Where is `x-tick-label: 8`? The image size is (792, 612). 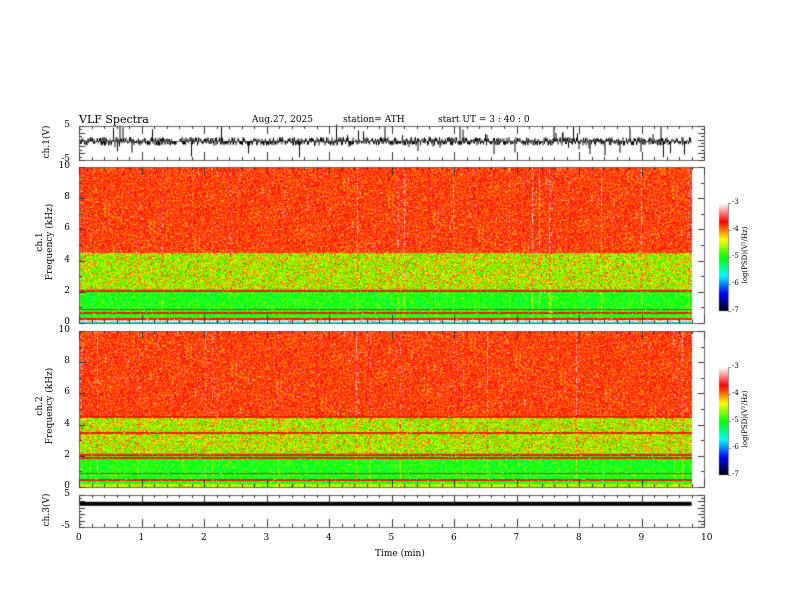 x-tick-label: 8 is located at coordinates (579, 538).